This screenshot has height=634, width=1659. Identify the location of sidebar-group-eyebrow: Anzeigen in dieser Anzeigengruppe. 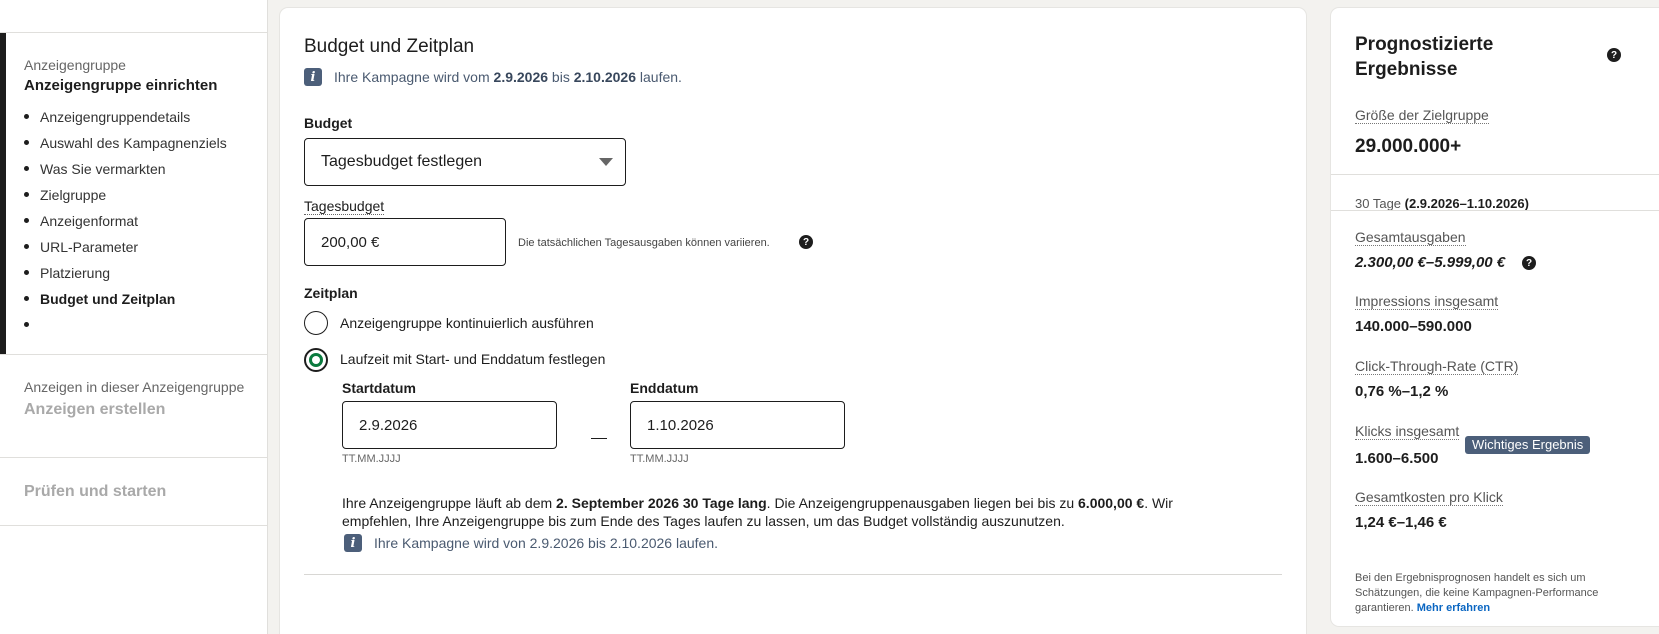
(134, 387).